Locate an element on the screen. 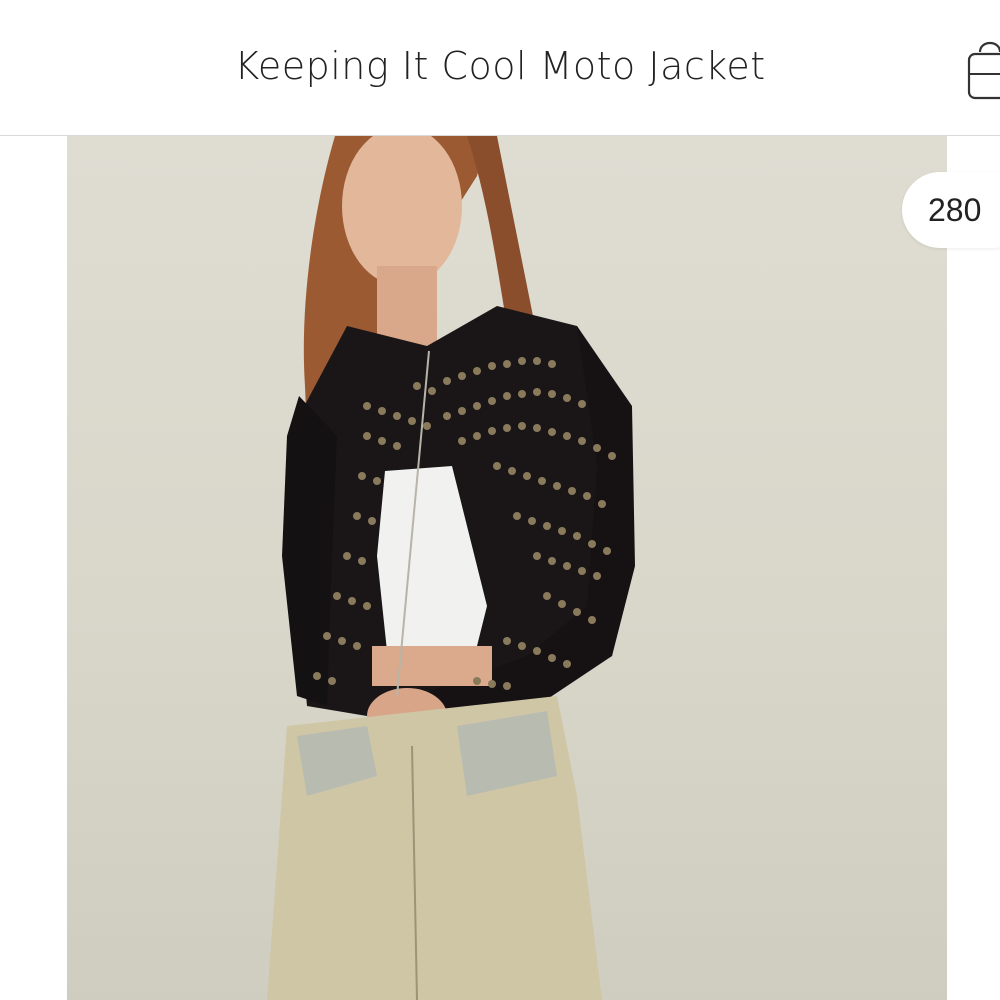 This screenshot has width=1000, height=1000. product-header: Keeping It Cool Moto Jacket is located at coordinates (500, 68).